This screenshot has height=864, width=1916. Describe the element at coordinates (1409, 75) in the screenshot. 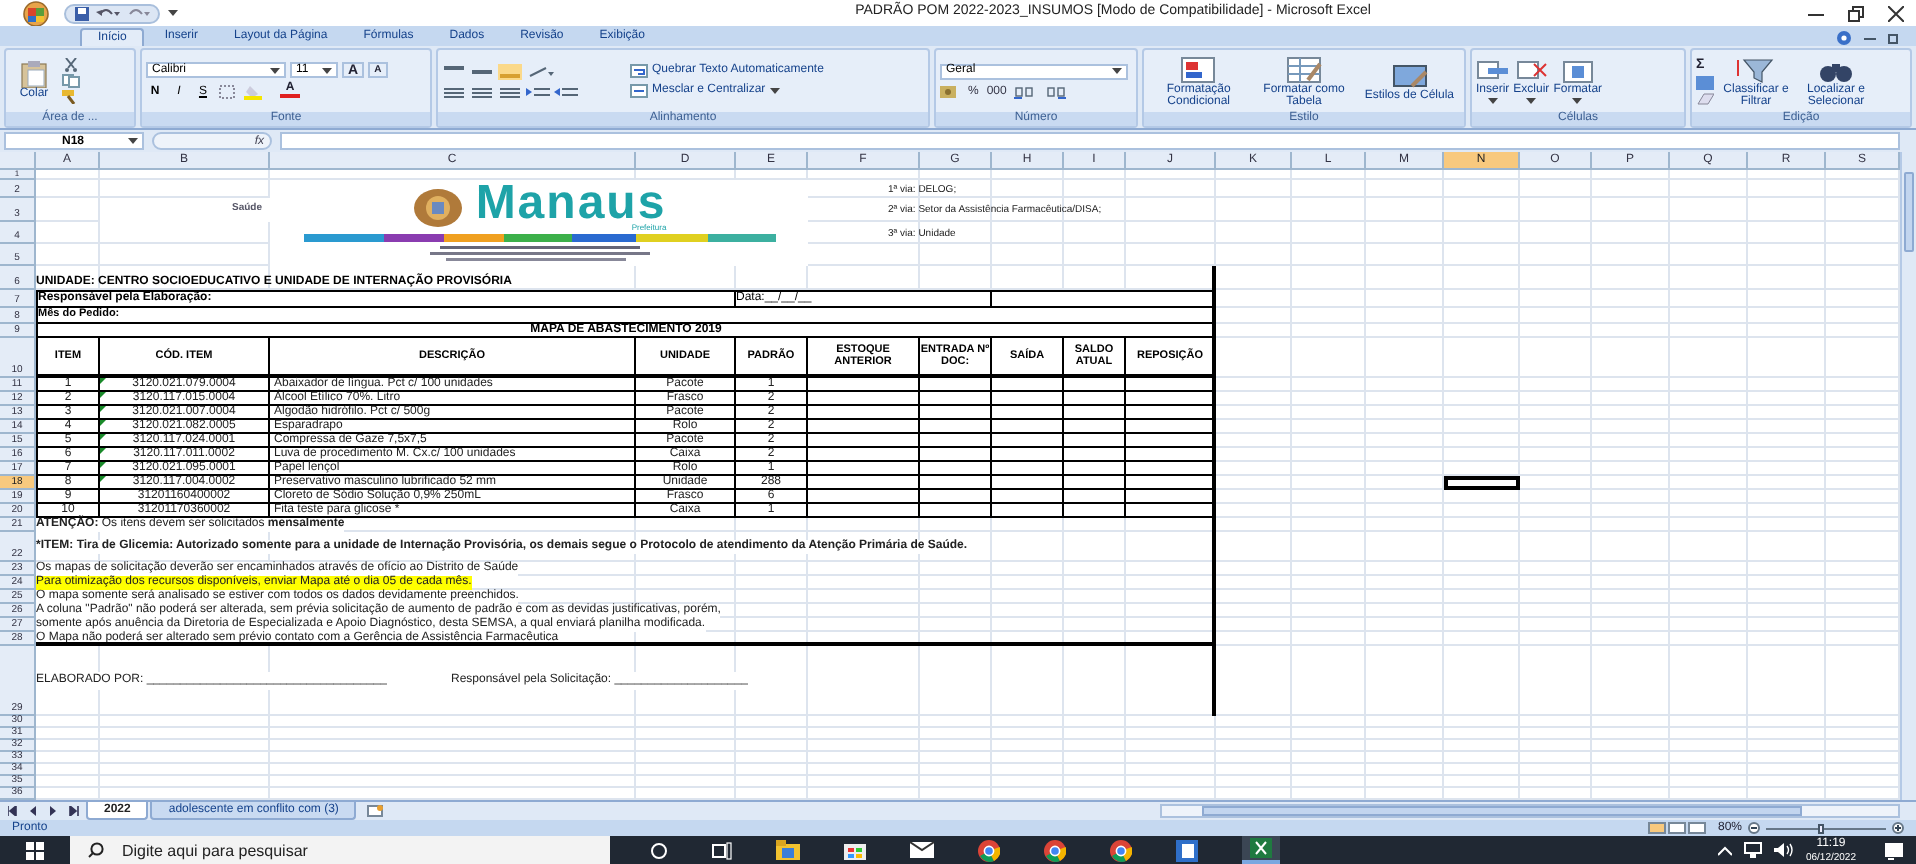

I see `cell-styles-icon` at that location.